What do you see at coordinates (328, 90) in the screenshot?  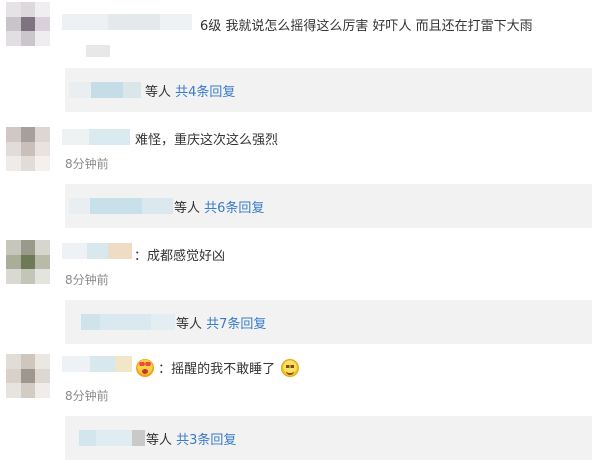 I see `reply-preview: 等人 共4条回复` at bounding box center [328, 90].